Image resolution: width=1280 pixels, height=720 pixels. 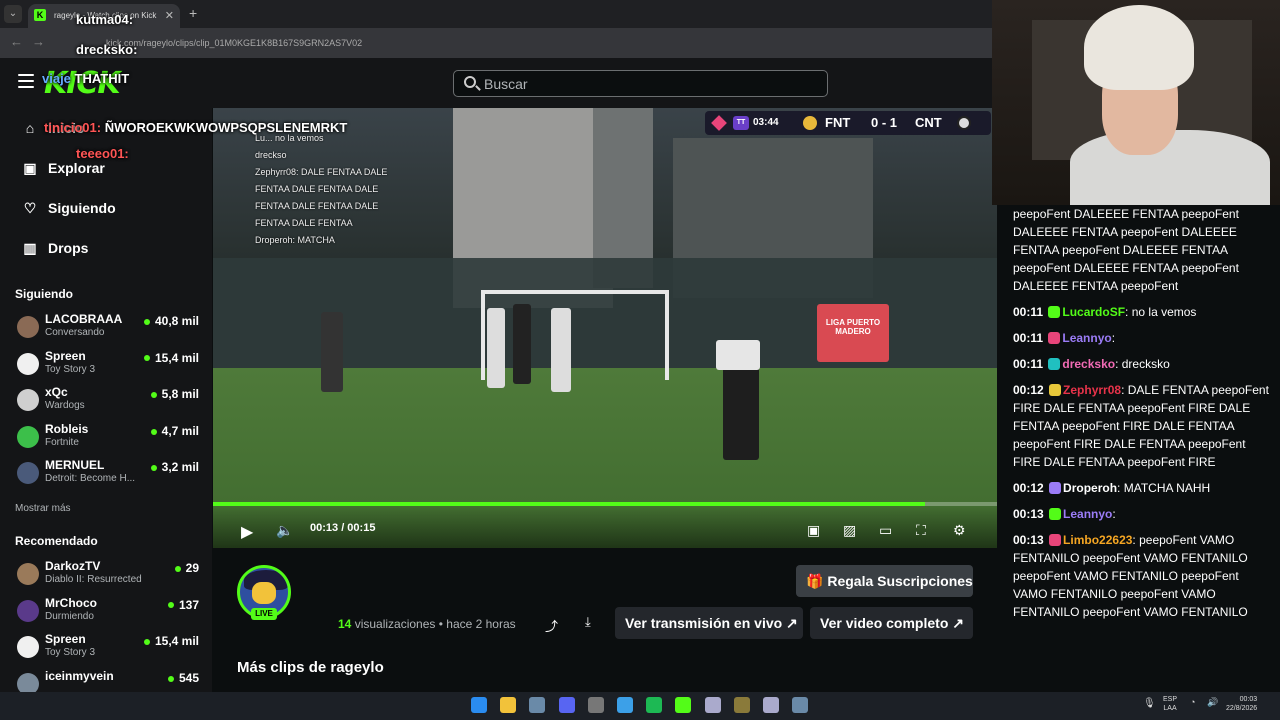 What do you see at coordinates (508, 705) in the screenshot?
I see `file-explorer-icon` at bounding box center [508, 705].